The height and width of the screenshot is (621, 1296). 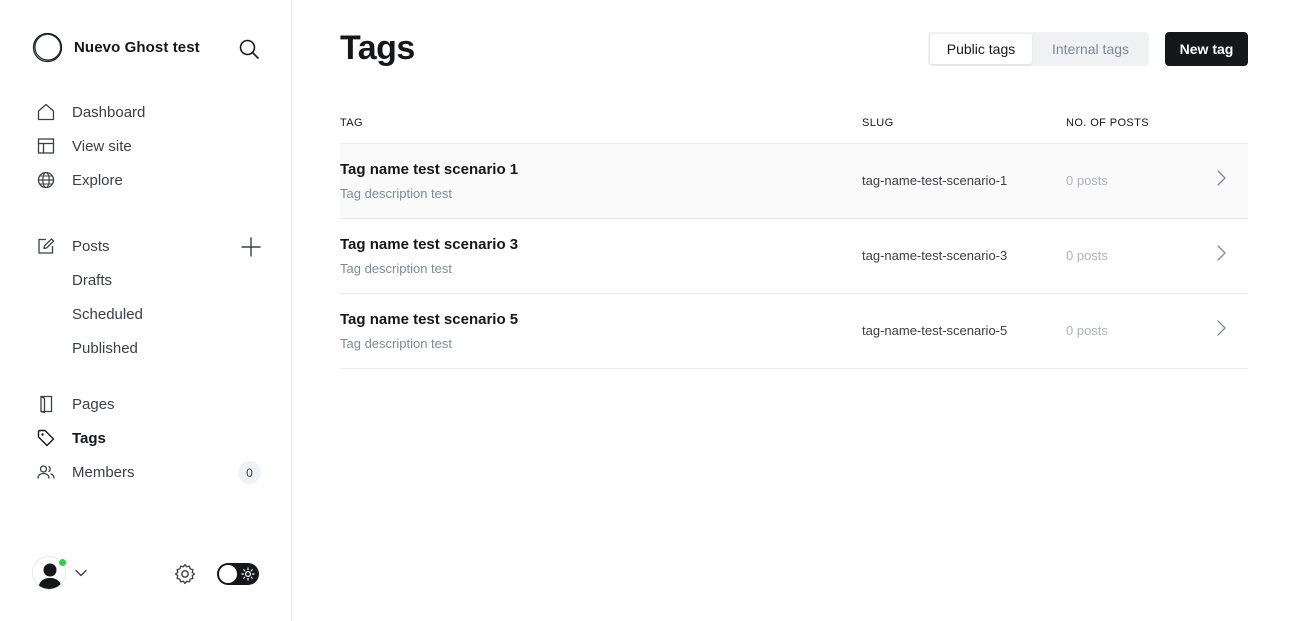 I want to click on tag-name: Tag name test scenario 1, so click(x=429, y=169).